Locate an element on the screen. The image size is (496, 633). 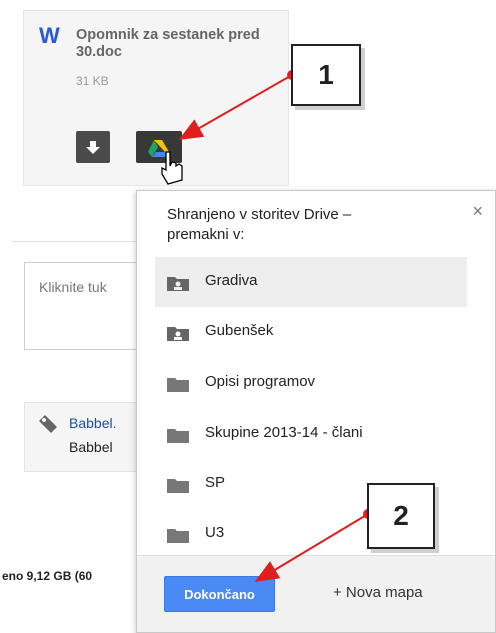
callout-1: 1 is located at coordinates (326, 75).